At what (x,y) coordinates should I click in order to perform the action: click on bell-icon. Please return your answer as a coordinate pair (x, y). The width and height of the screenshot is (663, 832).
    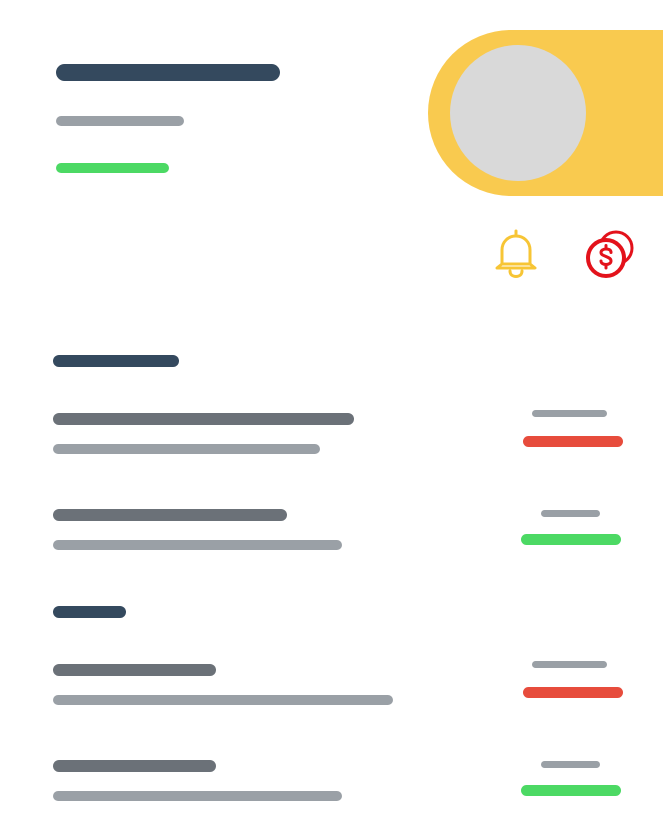
    Looking at the image, I should click on (516, 253).